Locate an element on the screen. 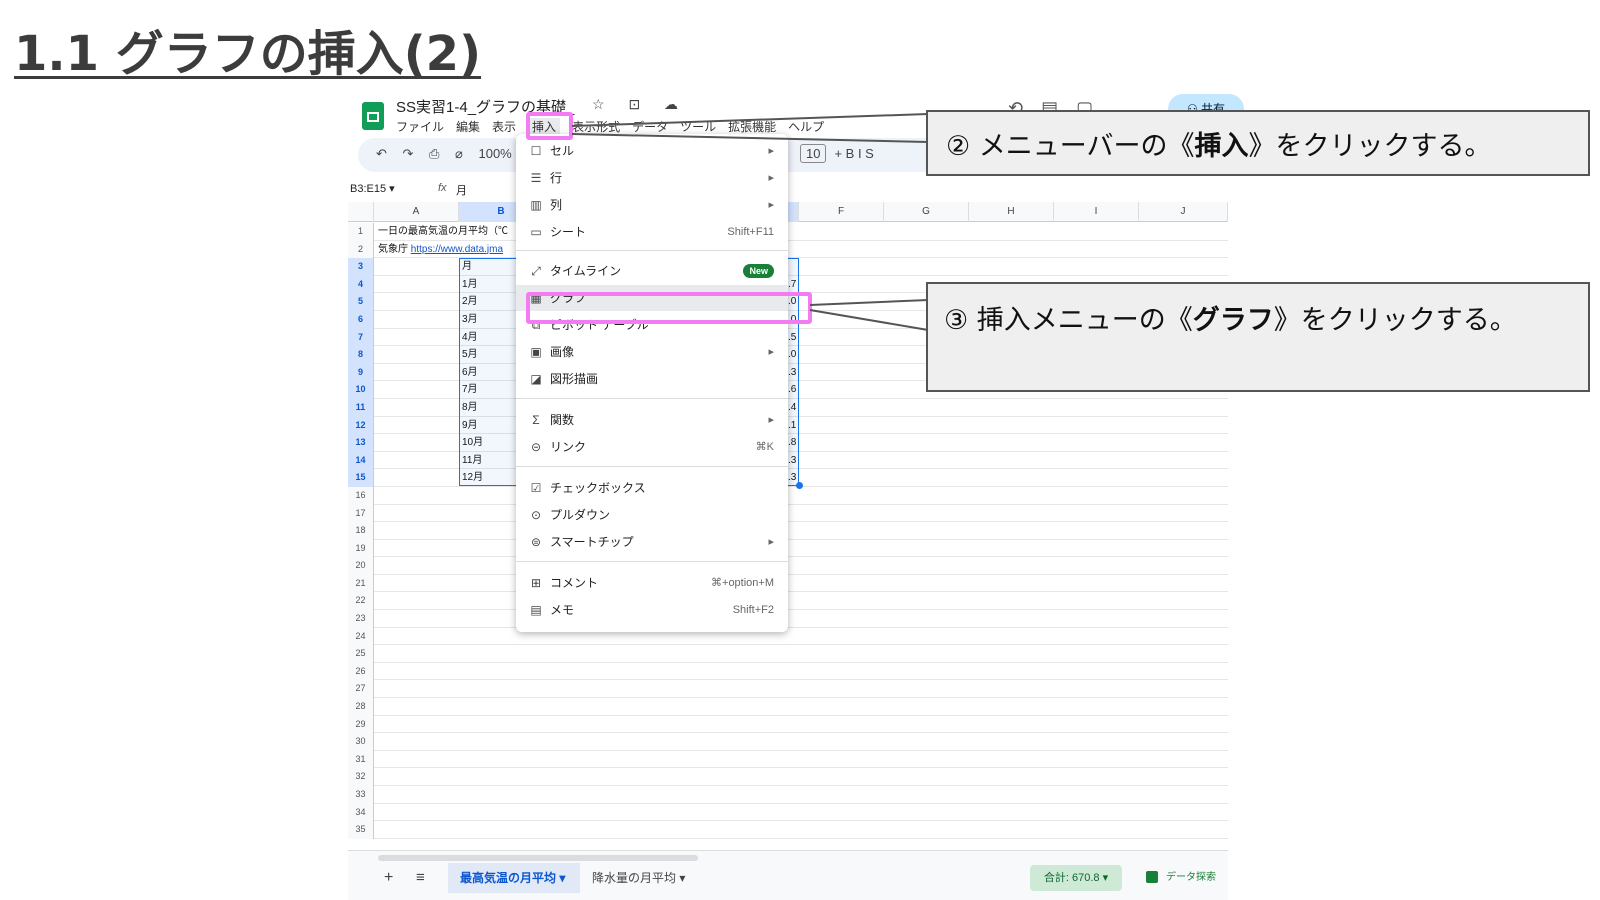  row-header: 11 is located at coordinates (361, 407).